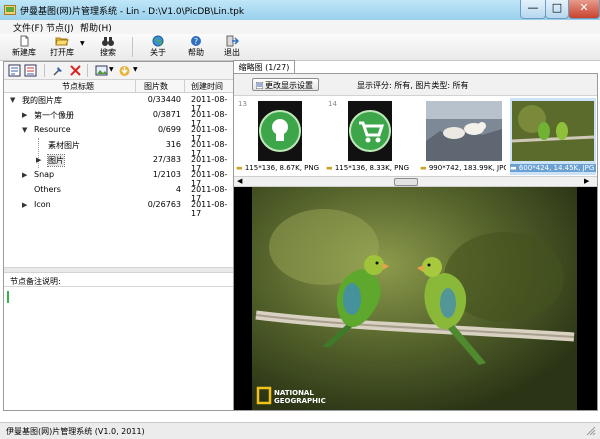  What do you see at coordinates (118, 163) in the screenshot?
I see `tree-row-selected: ▶ 图片 27/383 2011-08-17` at bounding box center [118, 163].